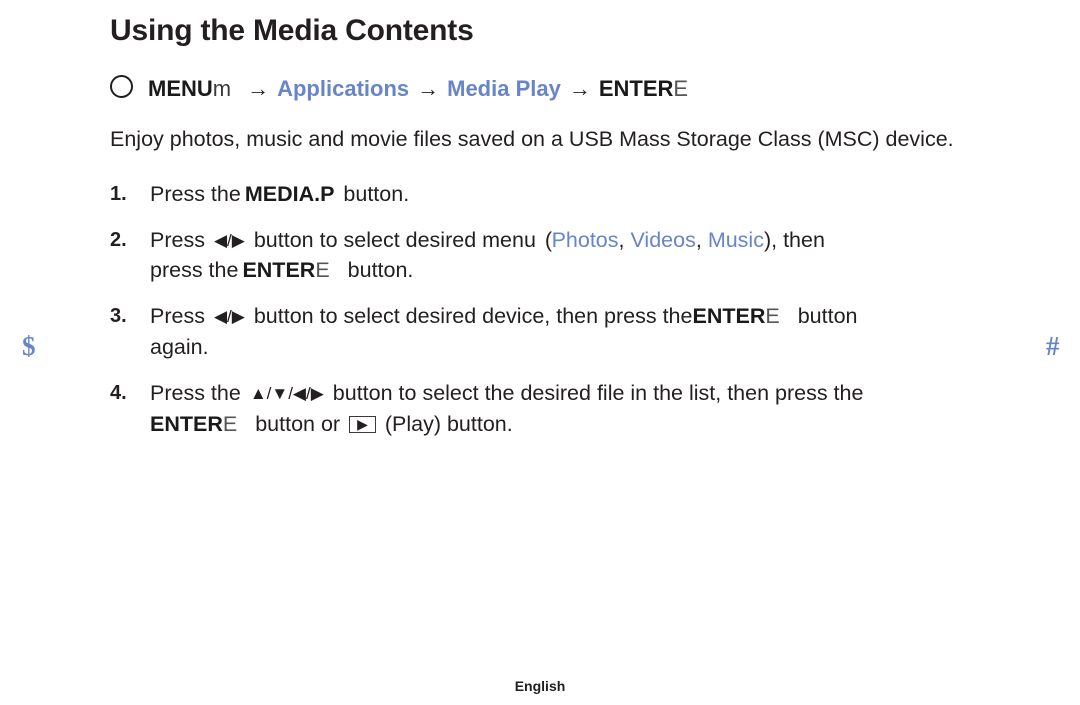  What do you see at coordinates (636, 88) in the screenshot?
I see `path-enter-text: ENTER` at bounding box center [636, 88].